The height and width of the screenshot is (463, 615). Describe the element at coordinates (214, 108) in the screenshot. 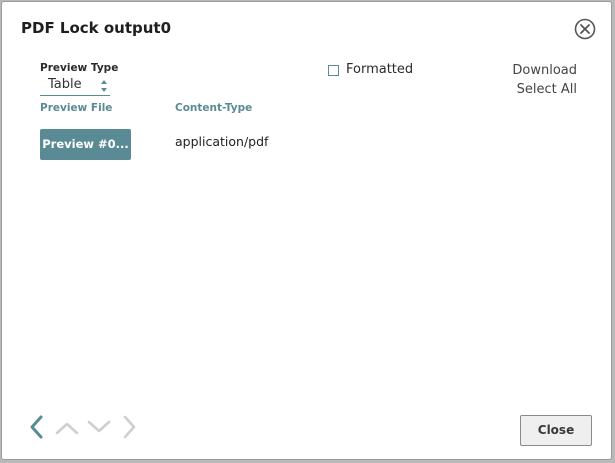

I see `column-header-content-type: Content-Type` at that location.